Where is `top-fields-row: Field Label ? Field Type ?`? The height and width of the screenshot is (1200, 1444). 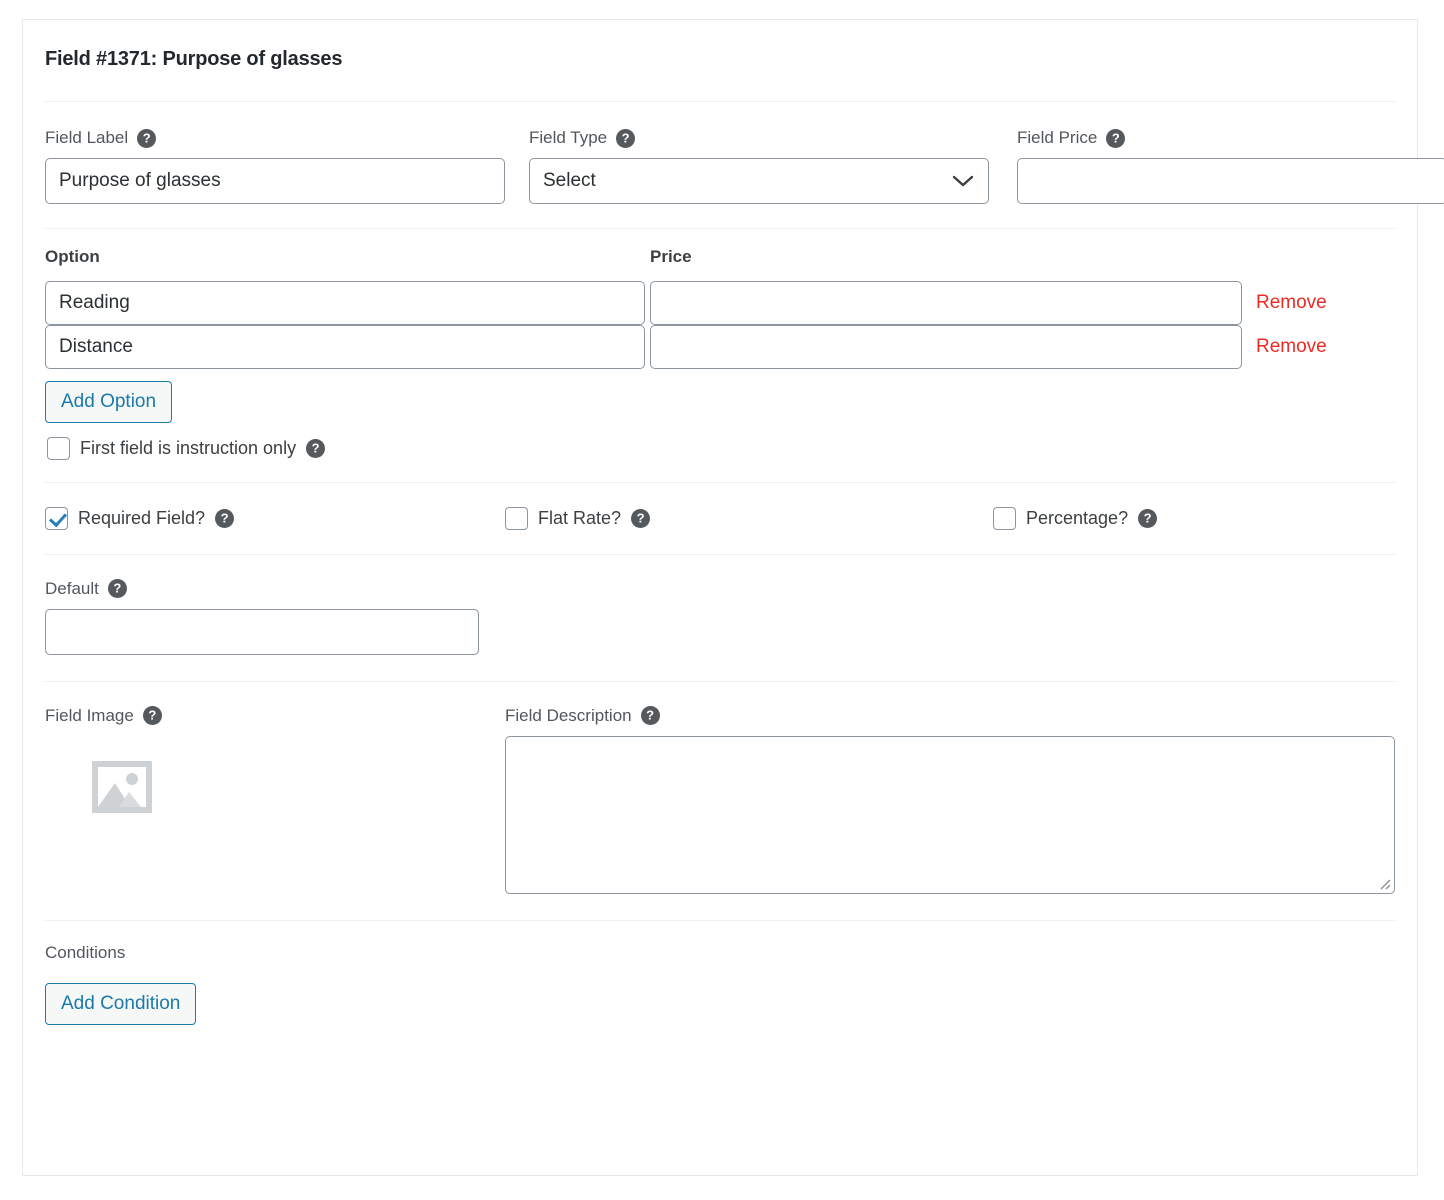 top-fields-row: Field Label ? Field Type ? is located at coordinates (744, 165).